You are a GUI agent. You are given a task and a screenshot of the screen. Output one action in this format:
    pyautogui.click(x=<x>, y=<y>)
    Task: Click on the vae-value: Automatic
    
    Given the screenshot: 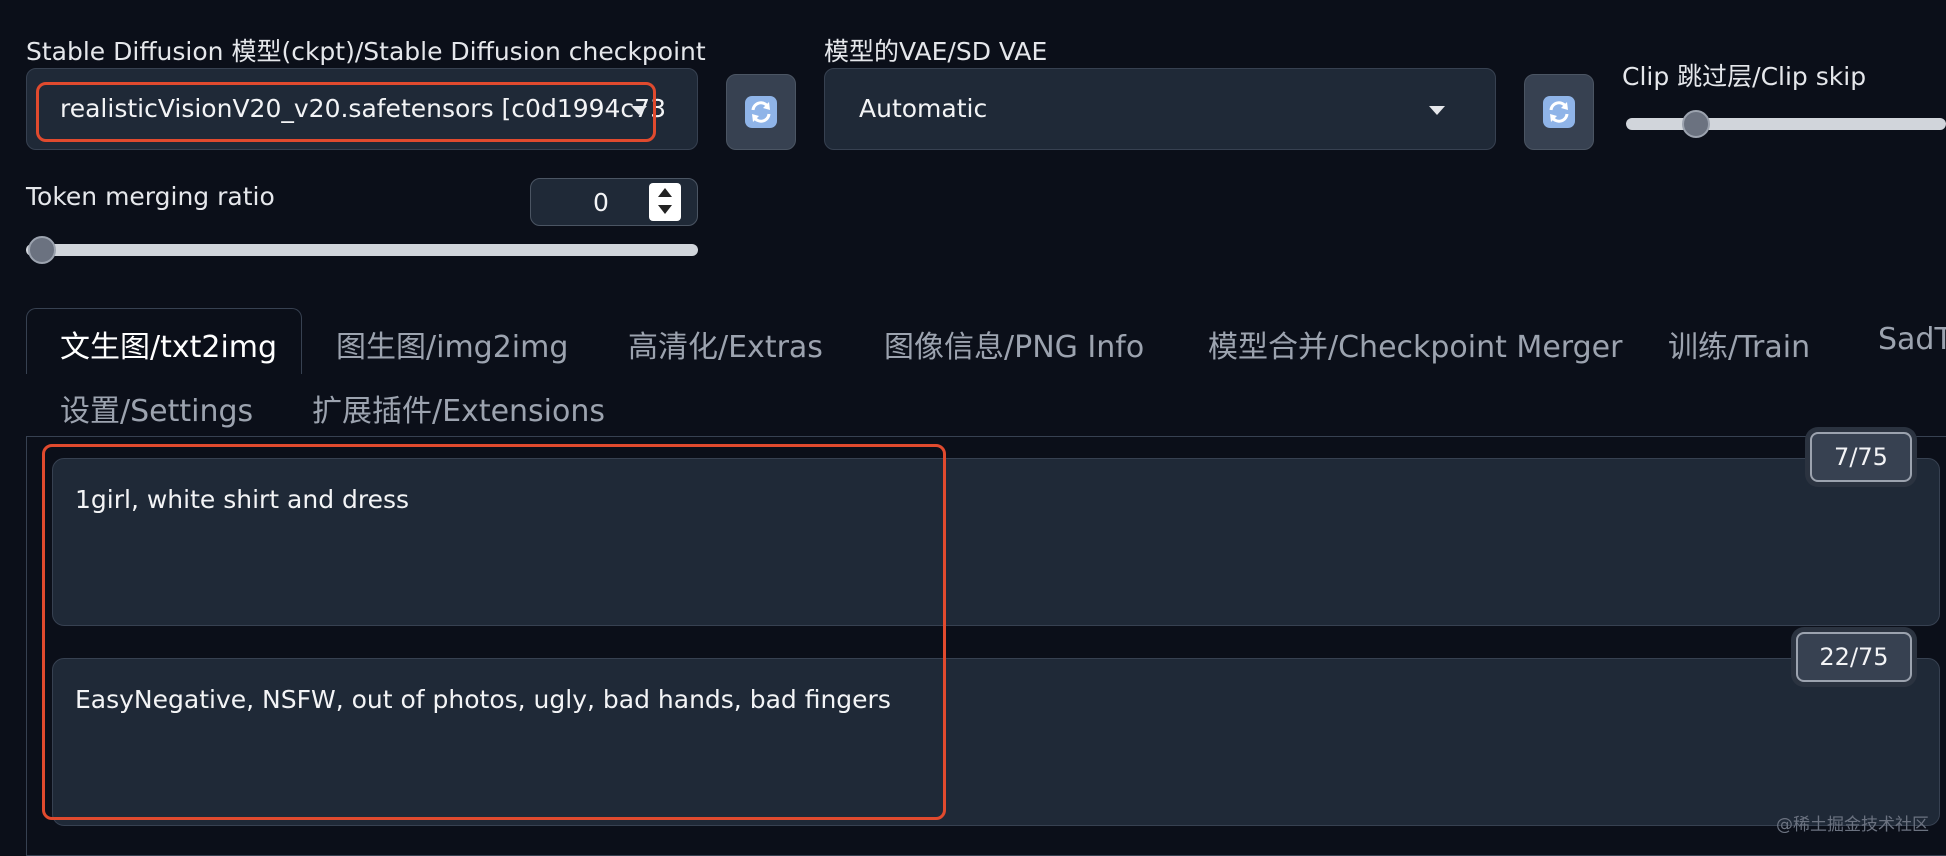 What is the action you would take?
    pyautogui.click(x=923, y=108)
    